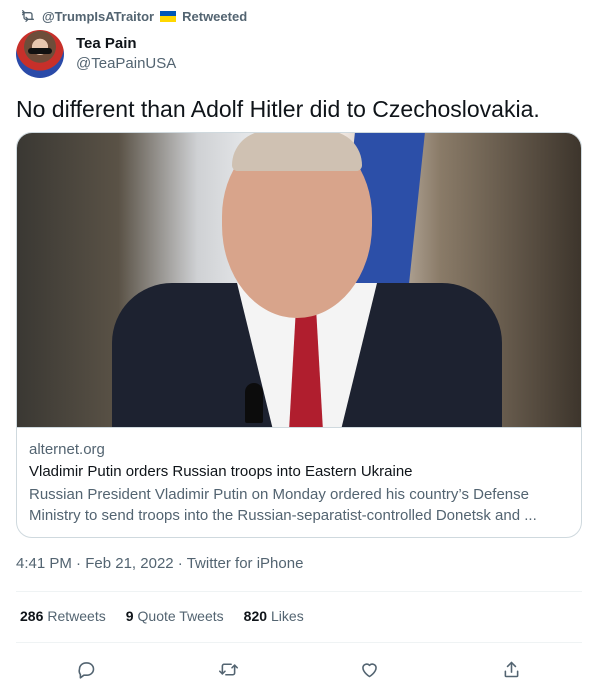  I want to click on quotes-stat: 9 Quote Tweets, so click(175, 616).